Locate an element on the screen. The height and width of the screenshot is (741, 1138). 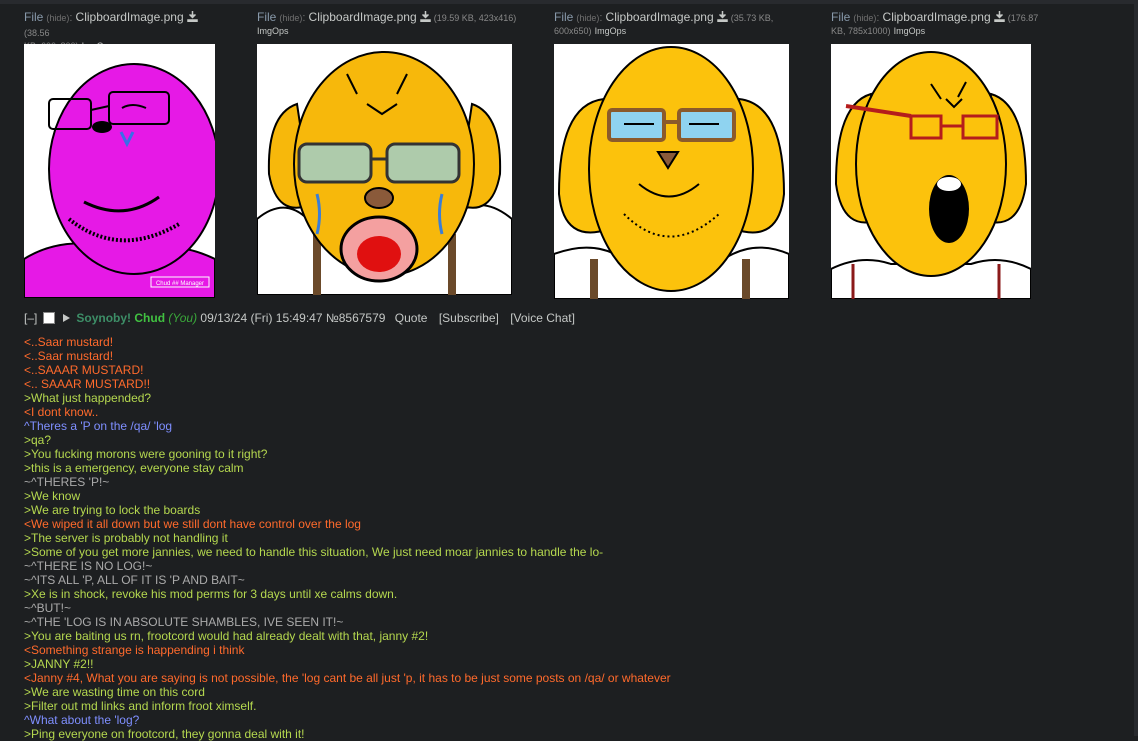
post-line: <Something strange is happending i think is located at coordinates (134, 650).